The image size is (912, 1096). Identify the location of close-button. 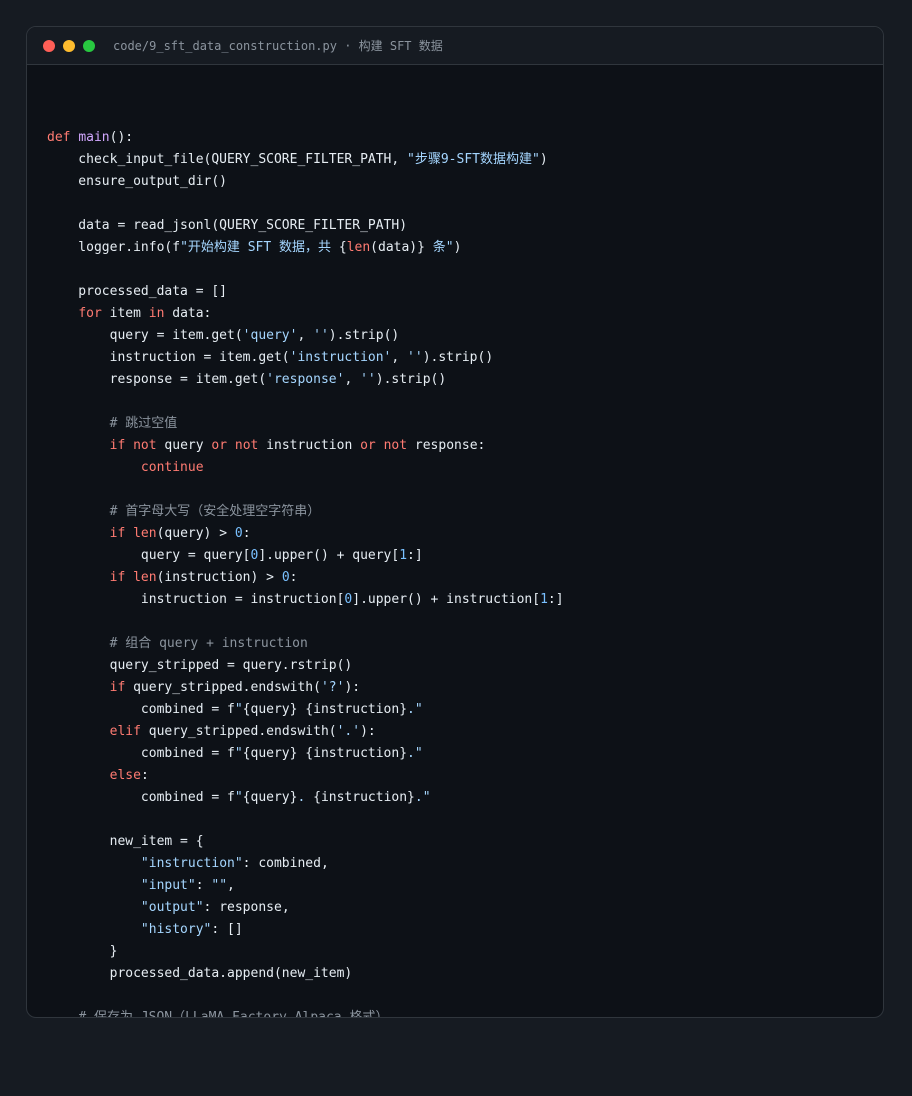
(49, 45).